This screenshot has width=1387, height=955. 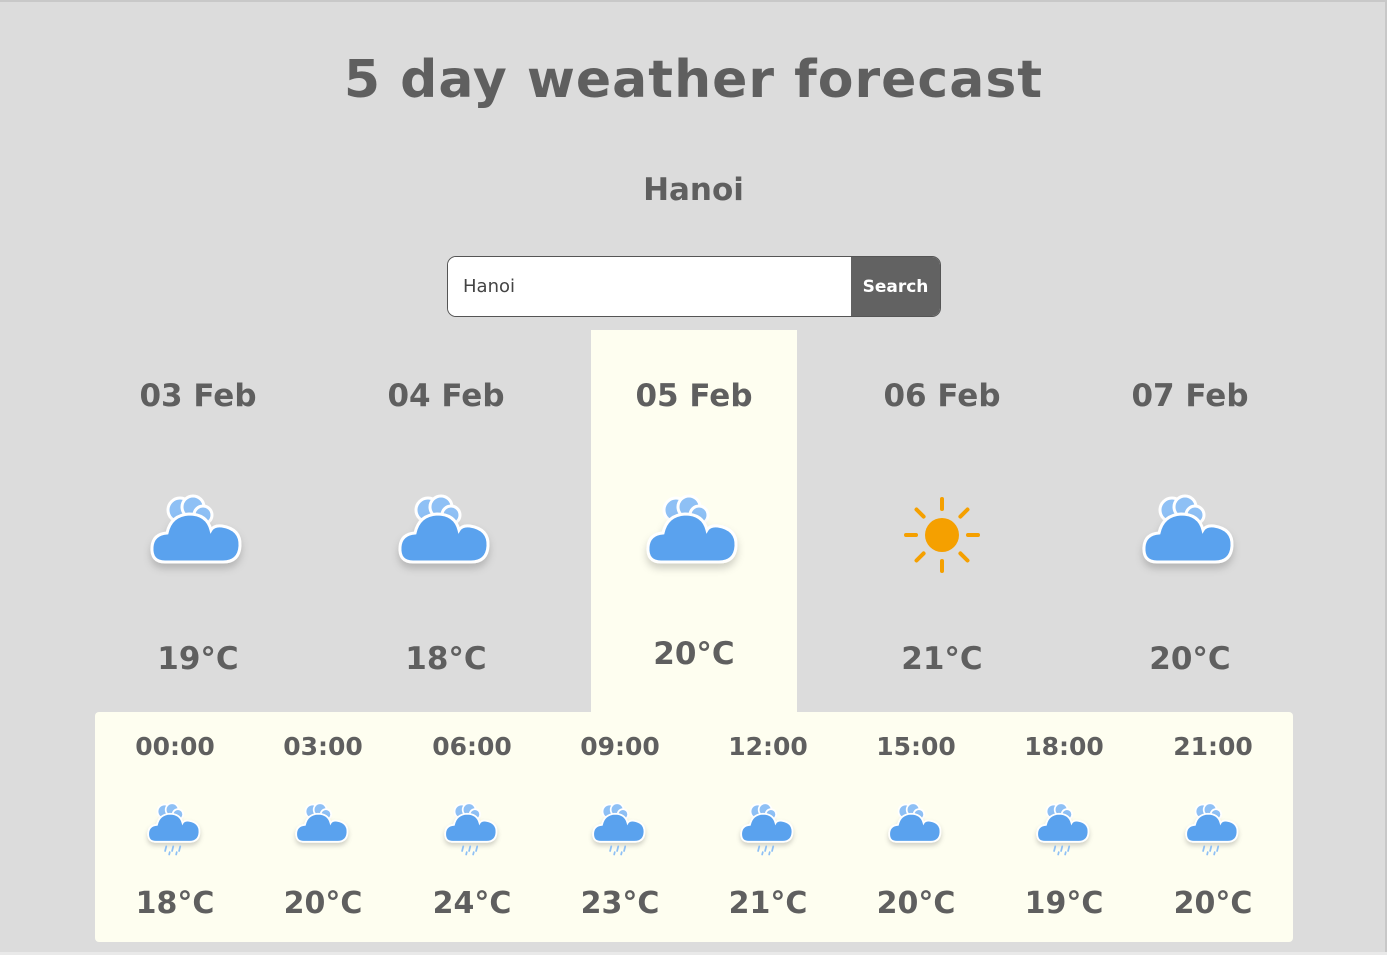 What do you see at coordinates (323, 746) in the screenshot?
I see `hour-time: 03:00` at bounding box center [323, 746].